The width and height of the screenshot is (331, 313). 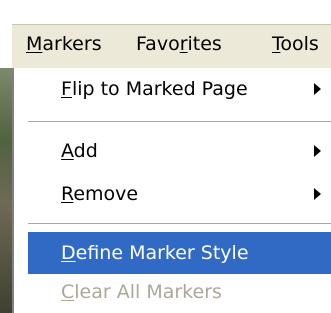 I want to click on menu-item-label: Add, so click(x=79, y=151).